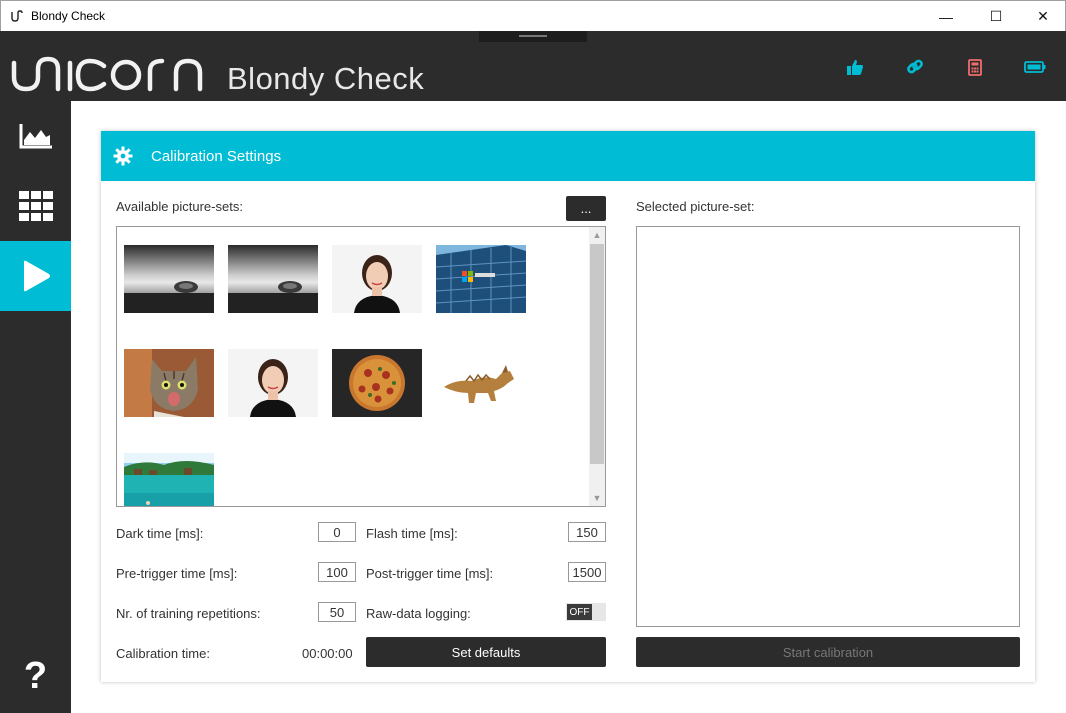 This screenshot has height=713, width=1066. Describe the element at coordinates (597, 354) in the screenshot. I see `scrollbar-thumb` at that location.